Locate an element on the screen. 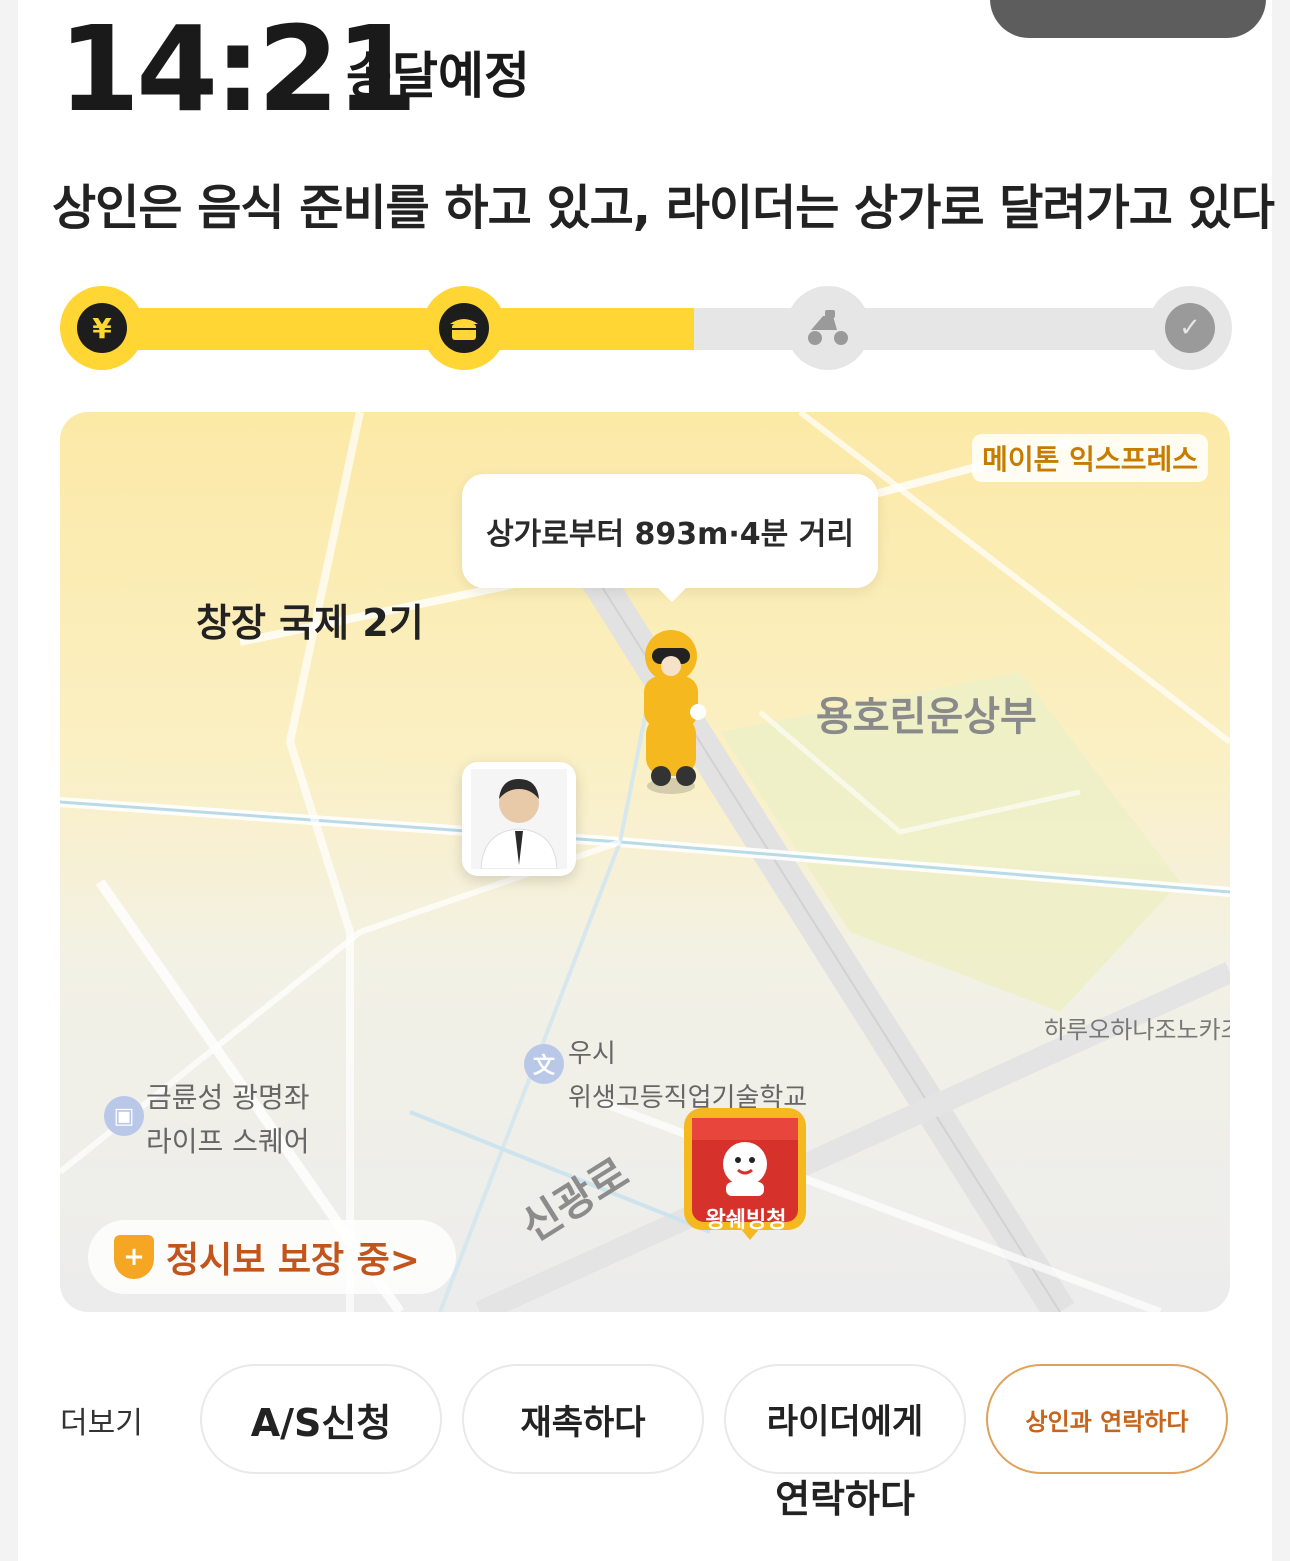  shop-icon is located at coordinates (464, 328).